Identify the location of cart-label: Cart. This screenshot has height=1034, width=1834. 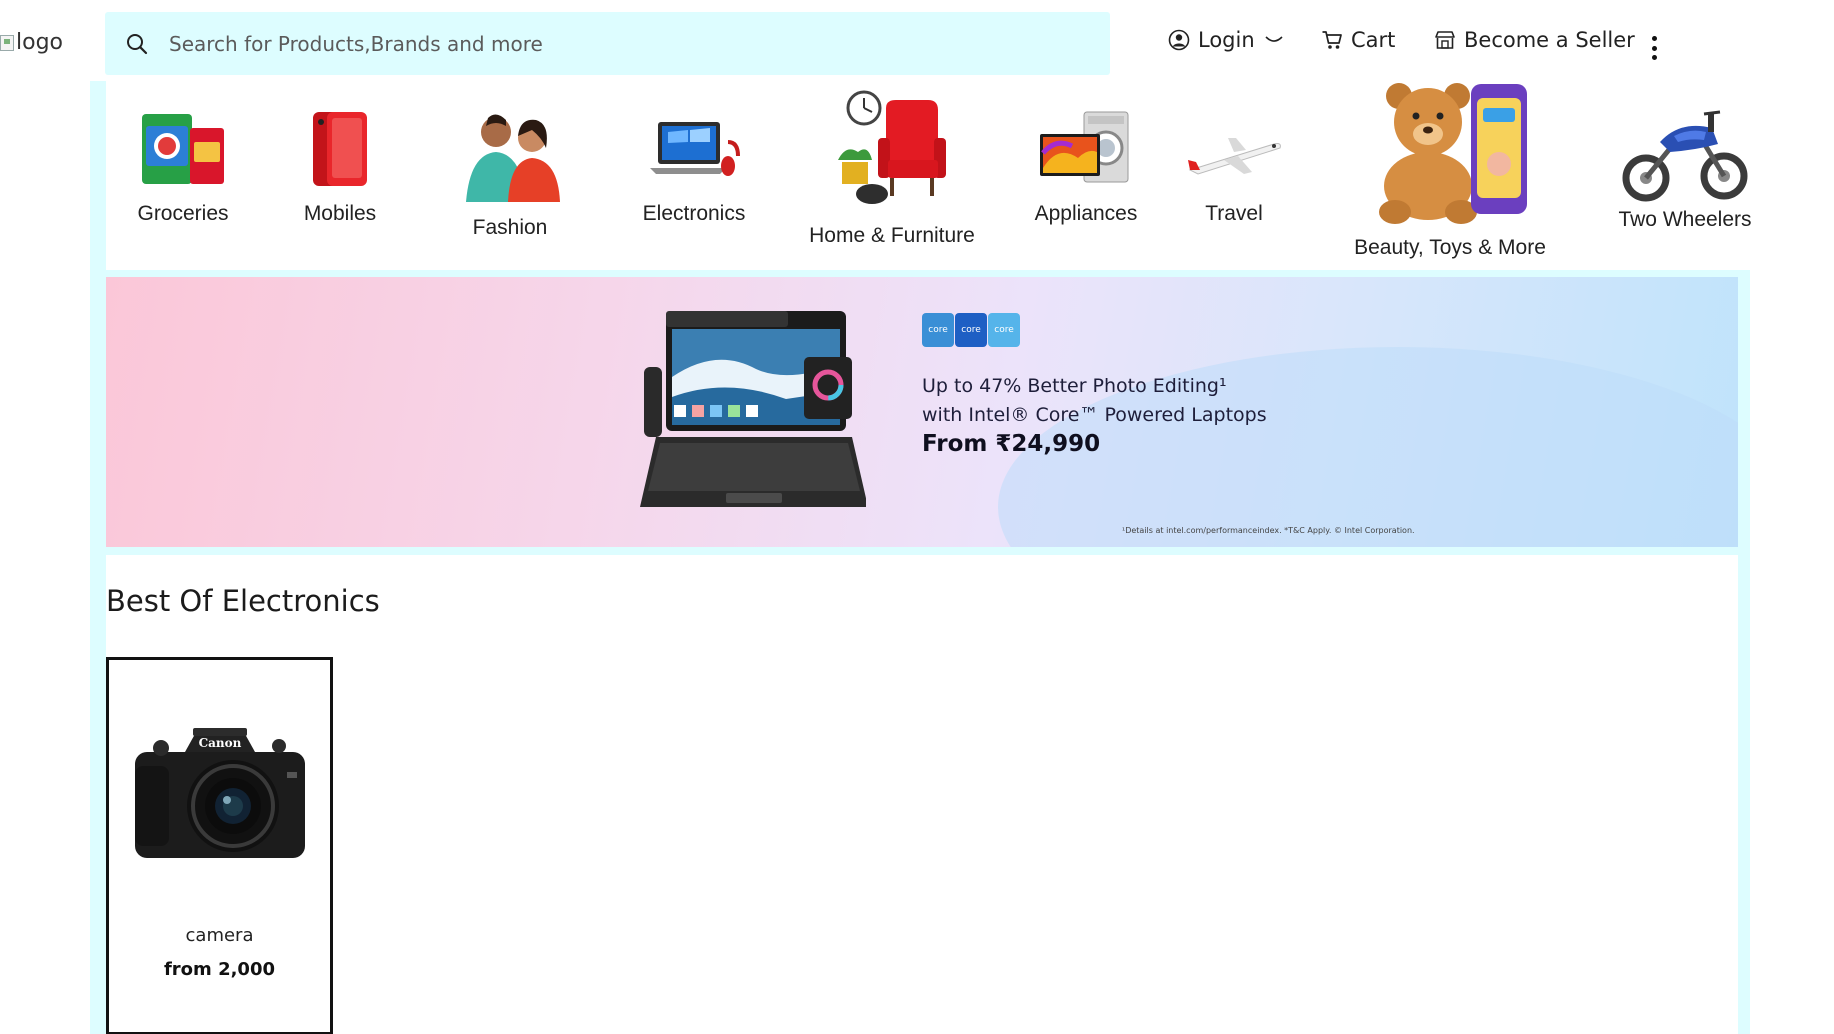
(1373, 40).